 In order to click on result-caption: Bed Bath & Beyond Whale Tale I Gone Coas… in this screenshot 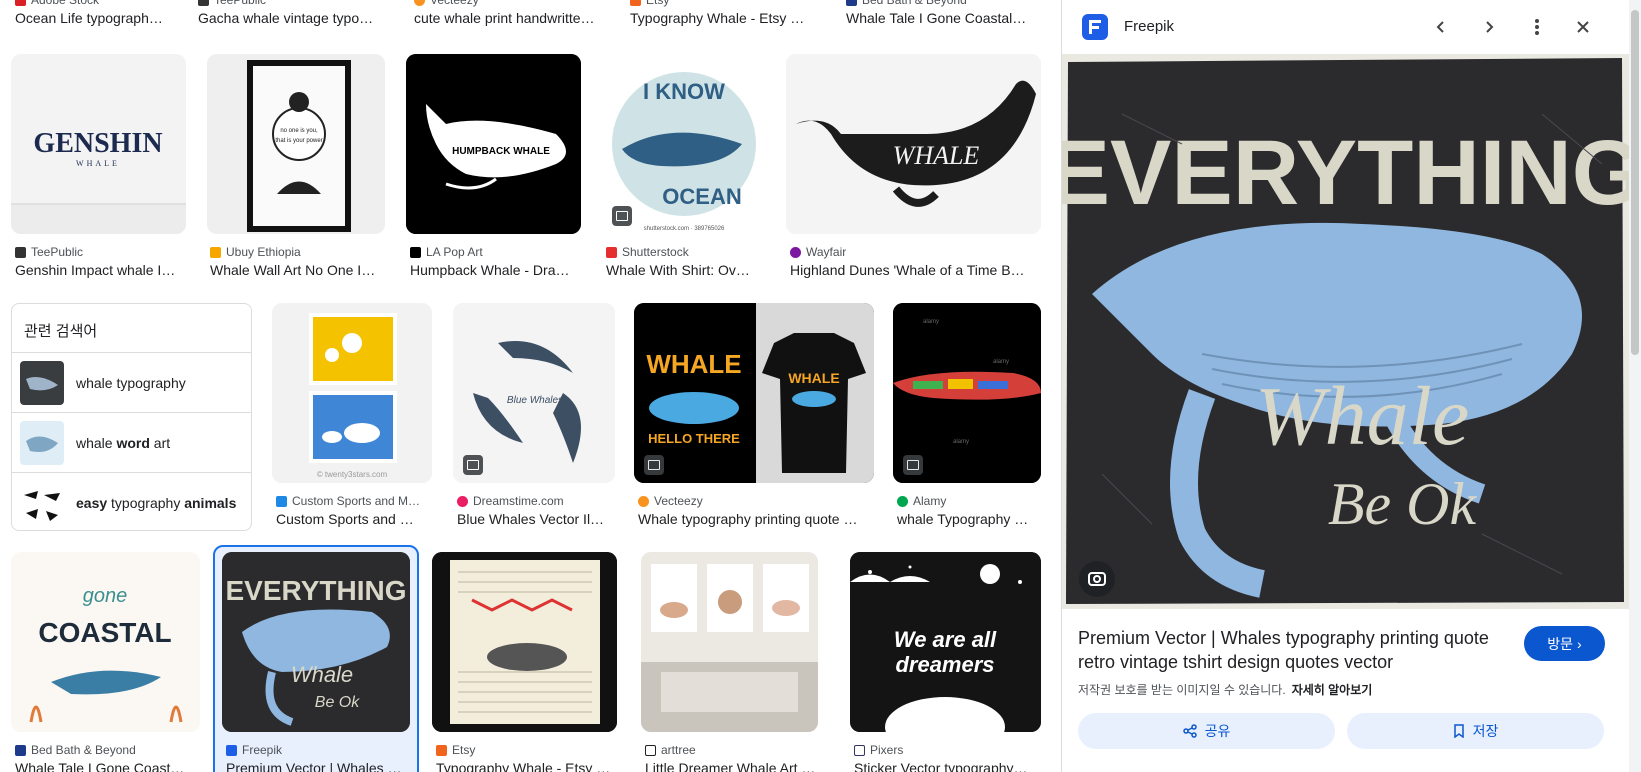, I will do `click(107, 757)`.